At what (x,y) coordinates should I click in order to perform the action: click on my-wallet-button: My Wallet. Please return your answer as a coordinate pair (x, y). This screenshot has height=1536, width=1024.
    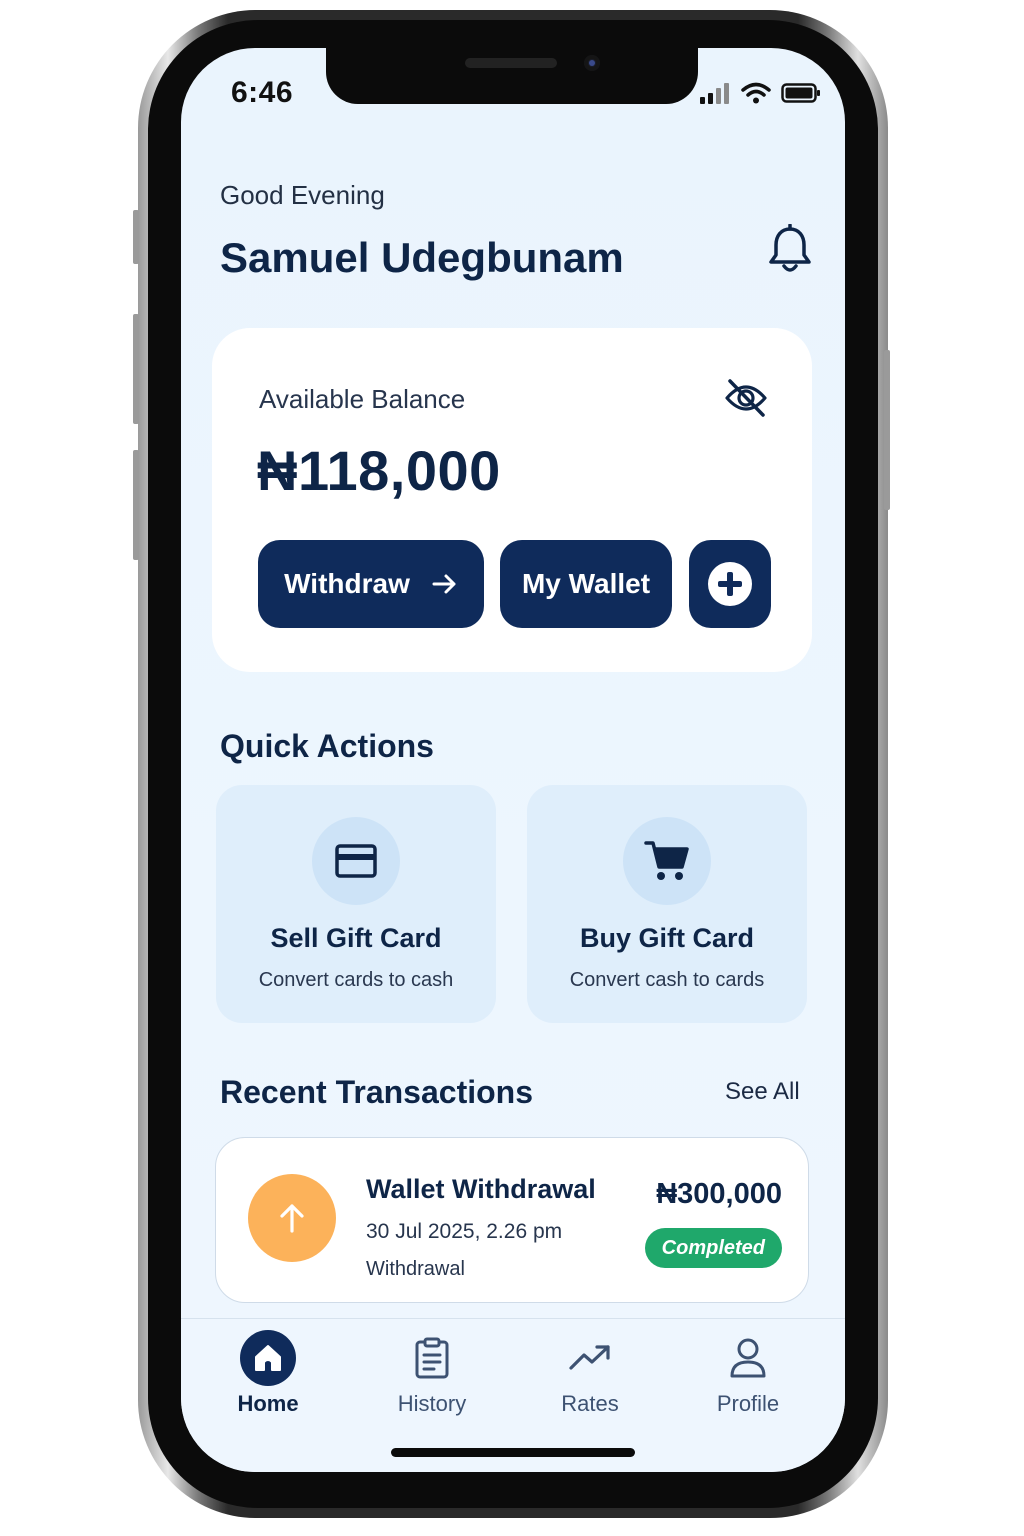
    Looking at the image, I should click on (586, 584).